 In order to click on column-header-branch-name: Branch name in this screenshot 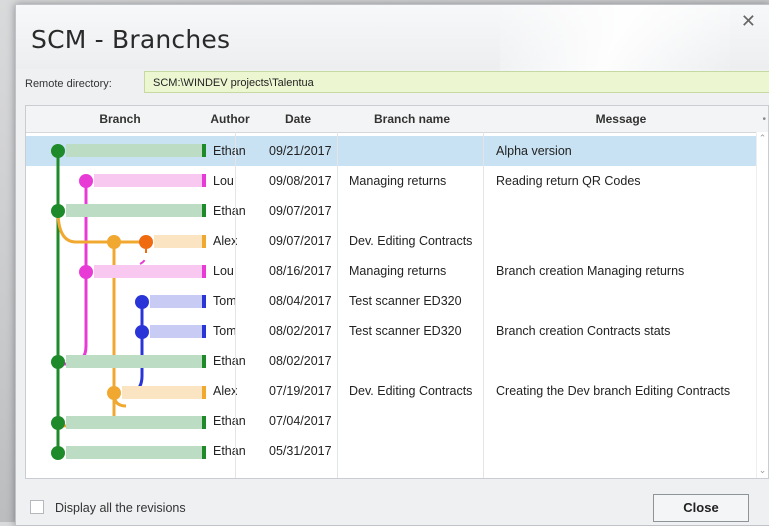, I will do `click(412, 119)`.